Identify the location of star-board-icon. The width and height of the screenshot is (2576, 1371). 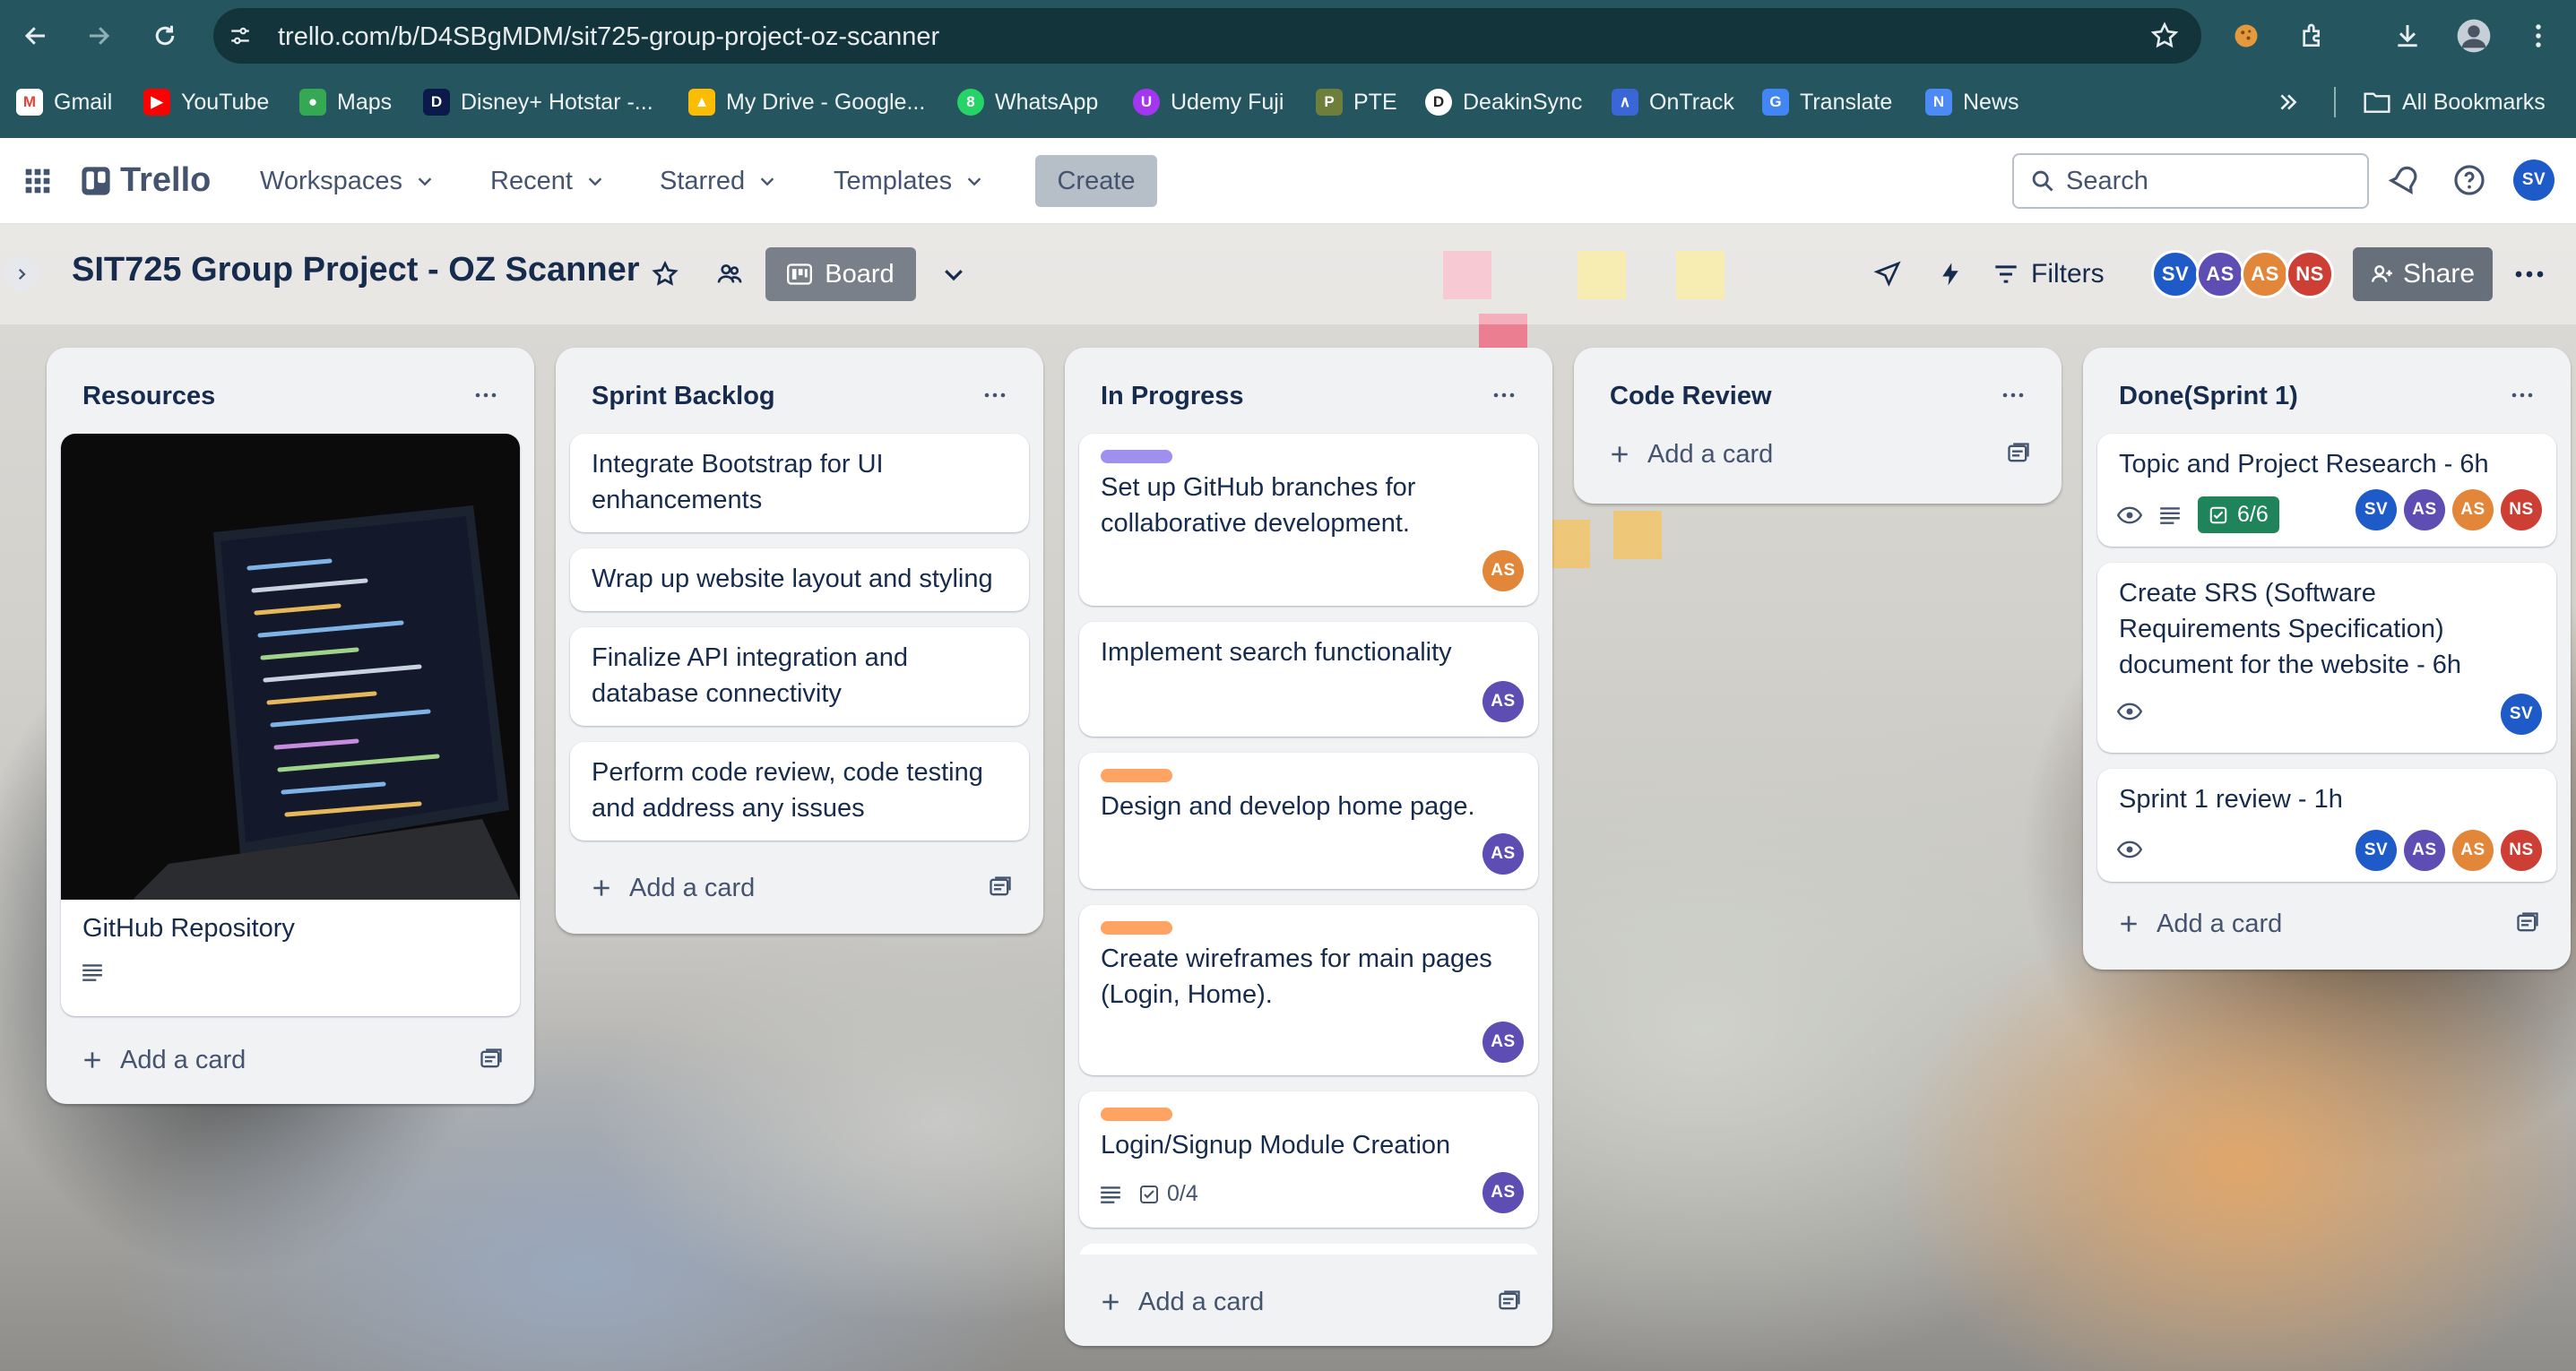
(665, 274).